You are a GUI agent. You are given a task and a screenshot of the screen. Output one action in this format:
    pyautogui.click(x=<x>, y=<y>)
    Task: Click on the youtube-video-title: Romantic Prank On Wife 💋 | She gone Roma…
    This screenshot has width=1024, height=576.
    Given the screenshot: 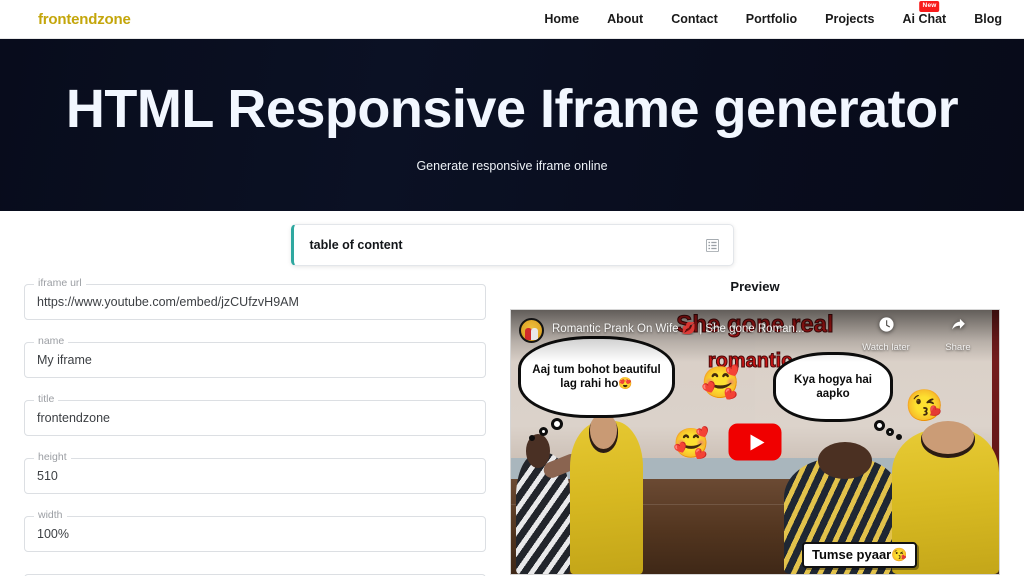 What is the action you would take?
    pyautogui.click(x=678, y=328)
    